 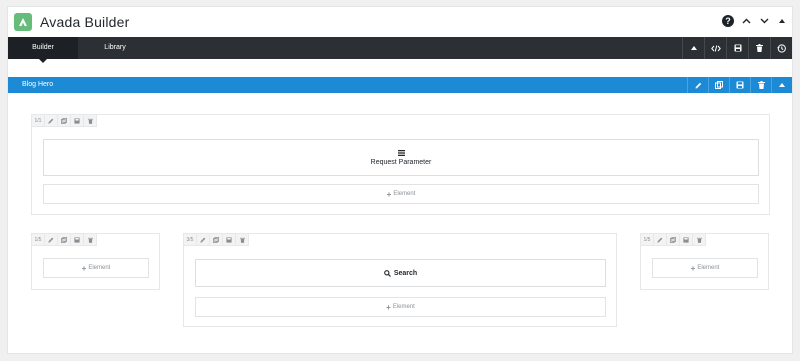 I want to click on chevron-down-icon, so click(x=764, y=21).